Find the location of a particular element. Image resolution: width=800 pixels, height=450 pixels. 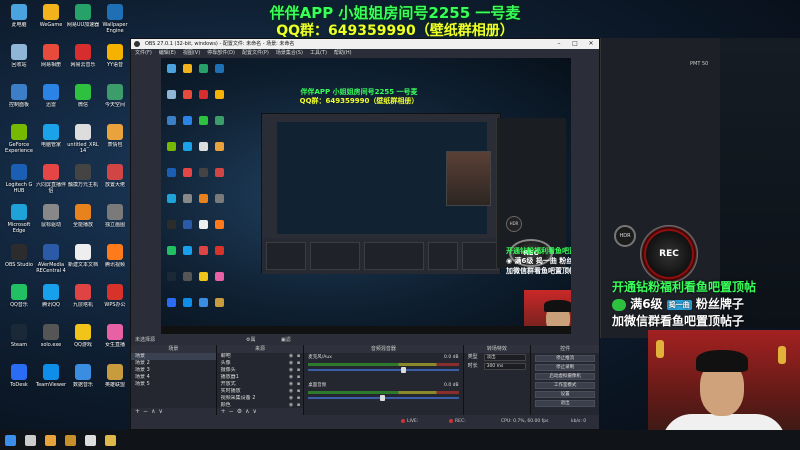

menu-item: 配置文件(P) is located at coordinates (255, 53).